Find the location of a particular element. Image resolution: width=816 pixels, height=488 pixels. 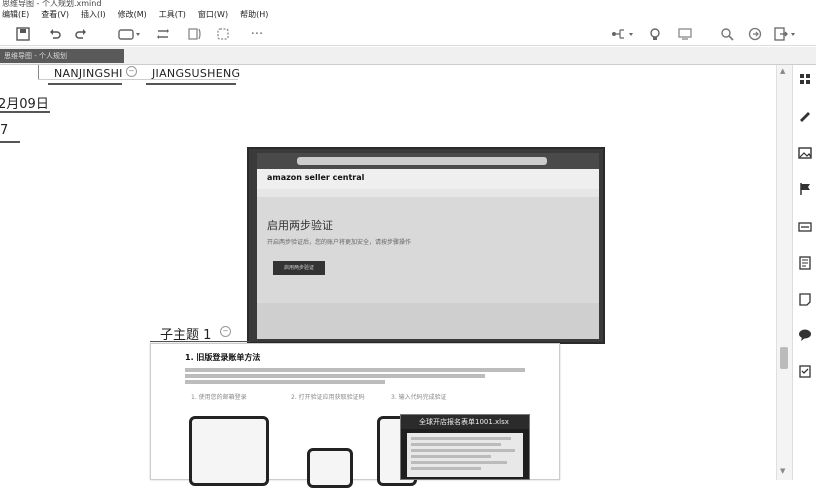

image-icon is located at coordinates (805, 153).